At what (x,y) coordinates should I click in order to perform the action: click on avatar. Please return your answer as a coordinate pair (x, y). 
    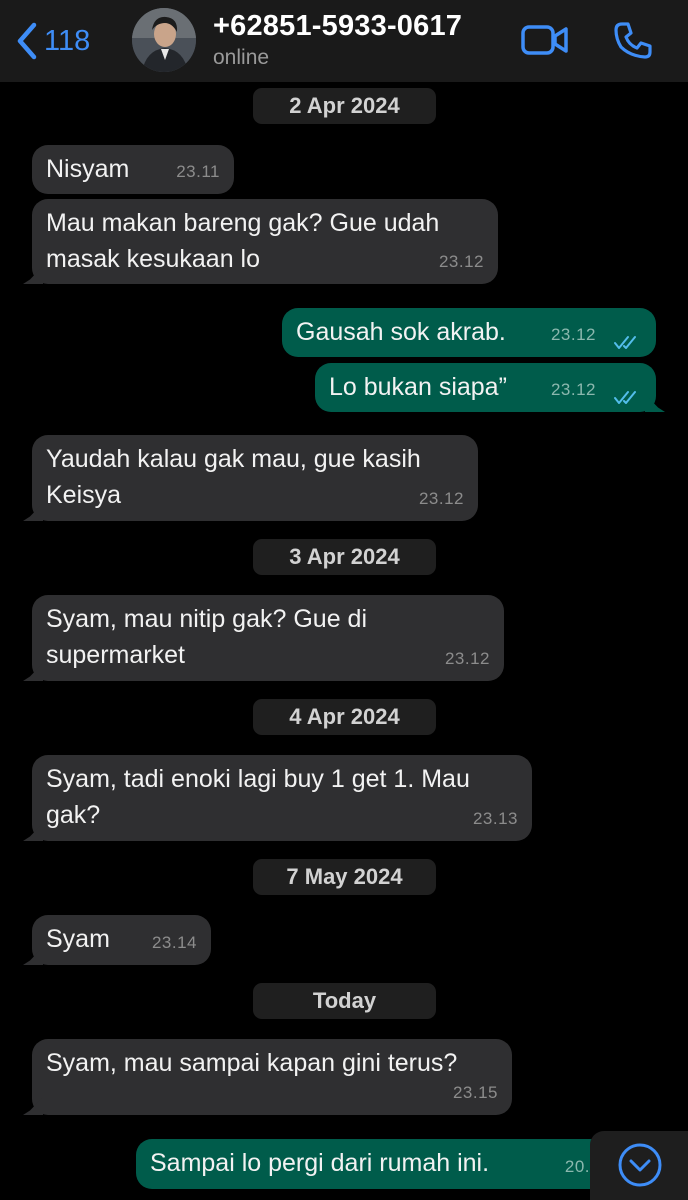
    Looking at the image, I should click on (164, 40).